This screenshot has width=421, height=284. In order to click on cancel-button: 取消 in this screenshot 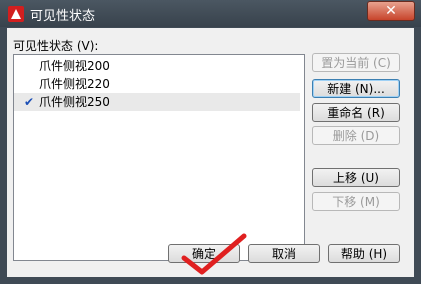, I will do `click(284, 253)`.